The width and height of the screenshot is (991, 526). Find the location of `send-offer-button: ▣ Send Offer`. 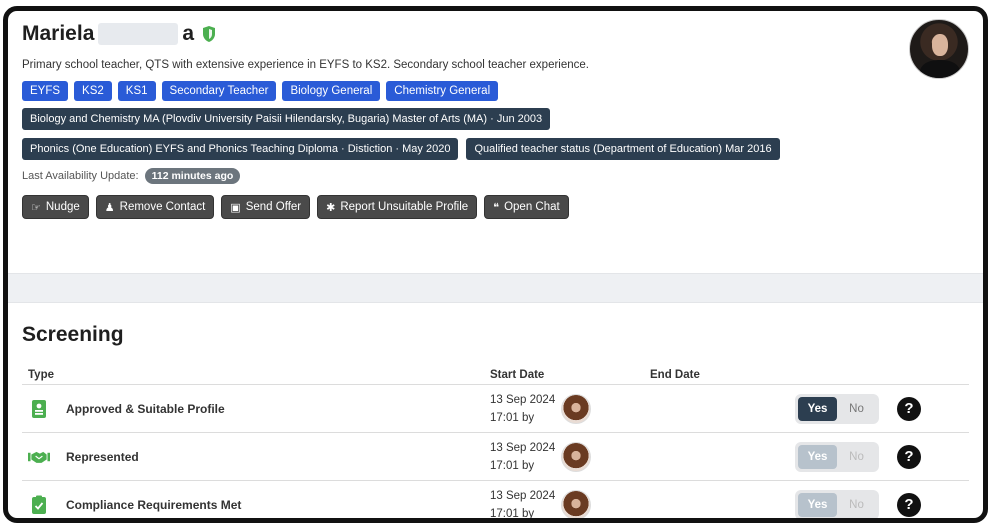

send-offer-button: ▣ Send Offer is located at coordinates (266, 207).